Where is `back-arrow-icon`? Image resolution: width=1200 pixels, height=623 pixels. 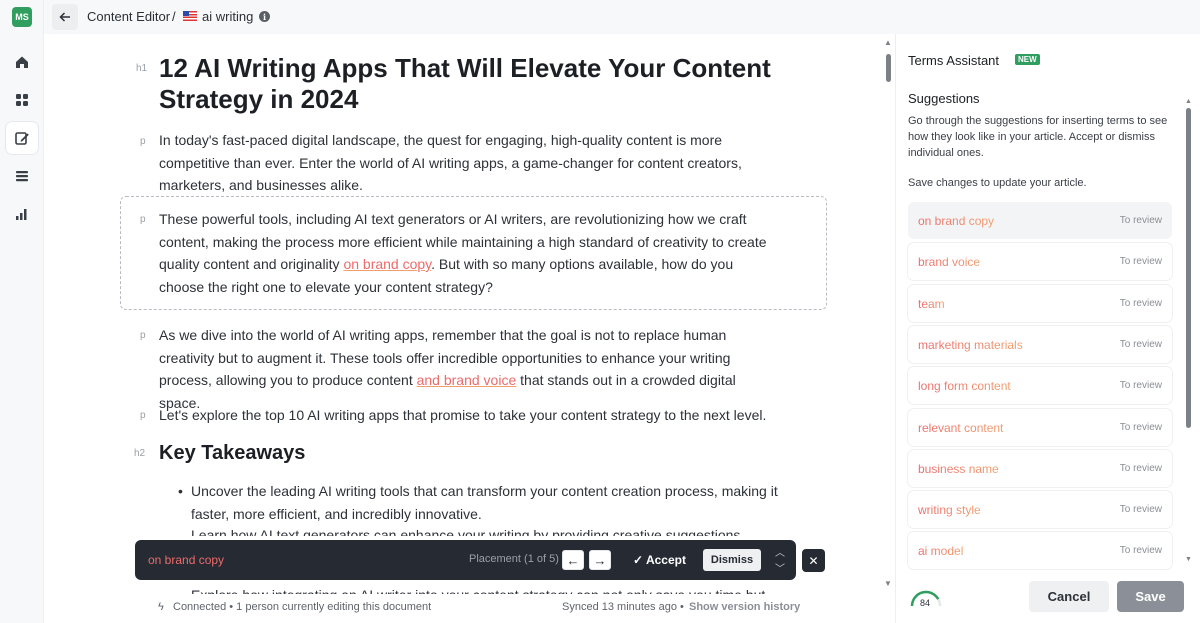 back-arrow-icon is located at coordinates (64, 17).